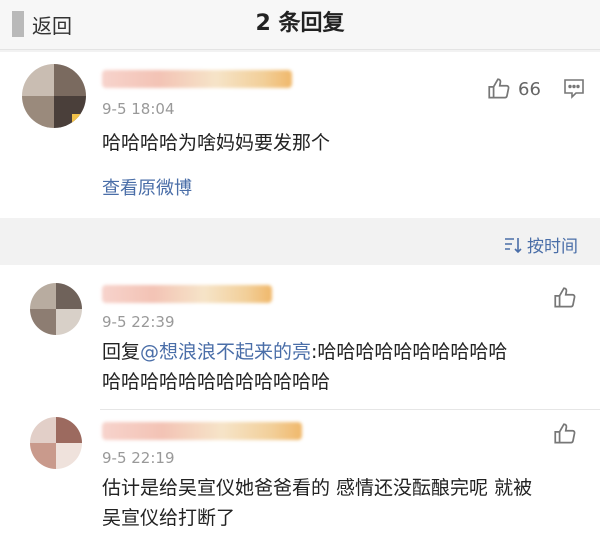 The height and width of the screenshot is (550, 600). Describe the element at coordinates (216, 382) in the screenshot. I see `reply-text-line2: 哈哈哈哈哈哈哈哈哈哈哈哈` at that location.